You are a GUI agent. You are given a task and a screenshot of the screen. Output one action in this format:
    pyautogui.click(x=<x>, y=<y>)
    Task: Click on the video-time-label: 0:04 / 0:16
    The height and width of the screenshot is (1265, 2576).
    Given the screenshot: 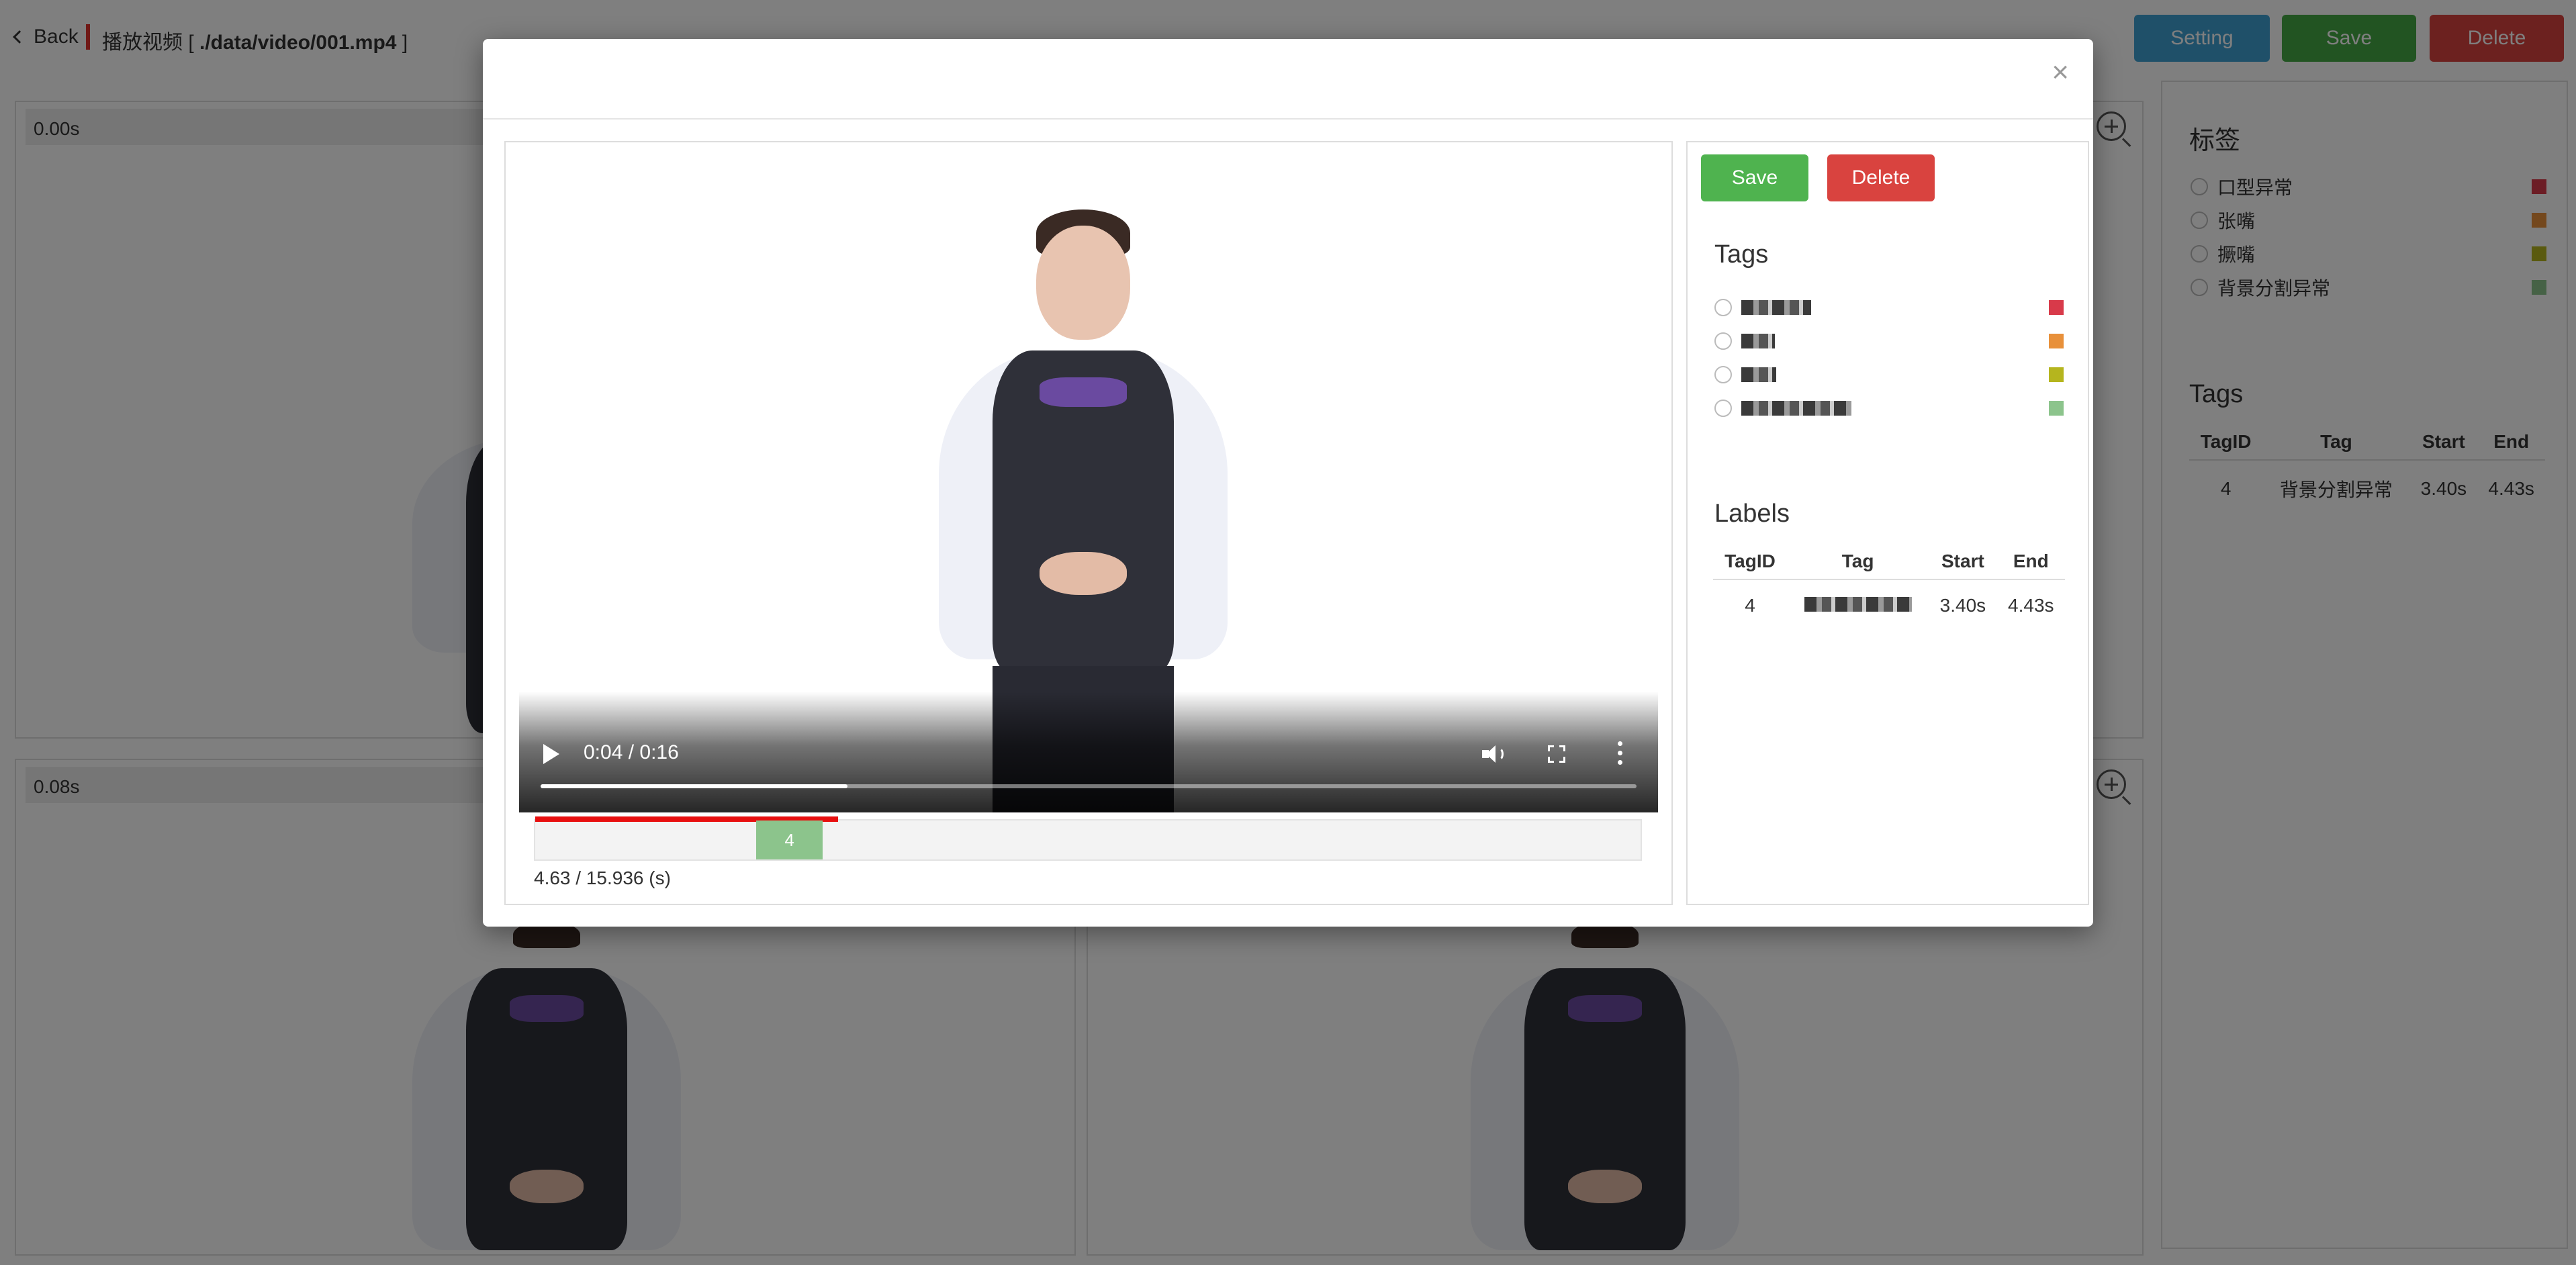 What is the action you would take?
    pyautogui.click(x=631, y=752)
    